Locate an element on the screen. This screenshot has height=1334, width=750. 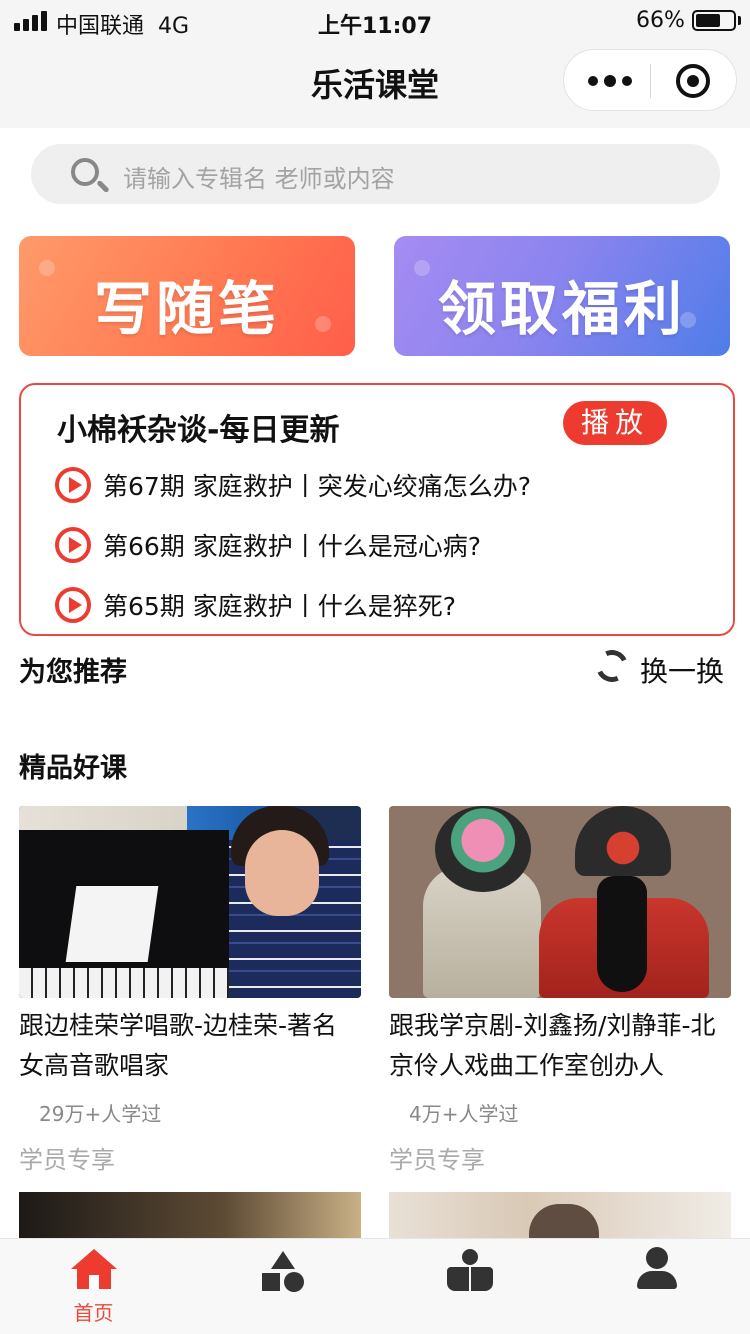
search-icon is located at coordinates (85, 172).